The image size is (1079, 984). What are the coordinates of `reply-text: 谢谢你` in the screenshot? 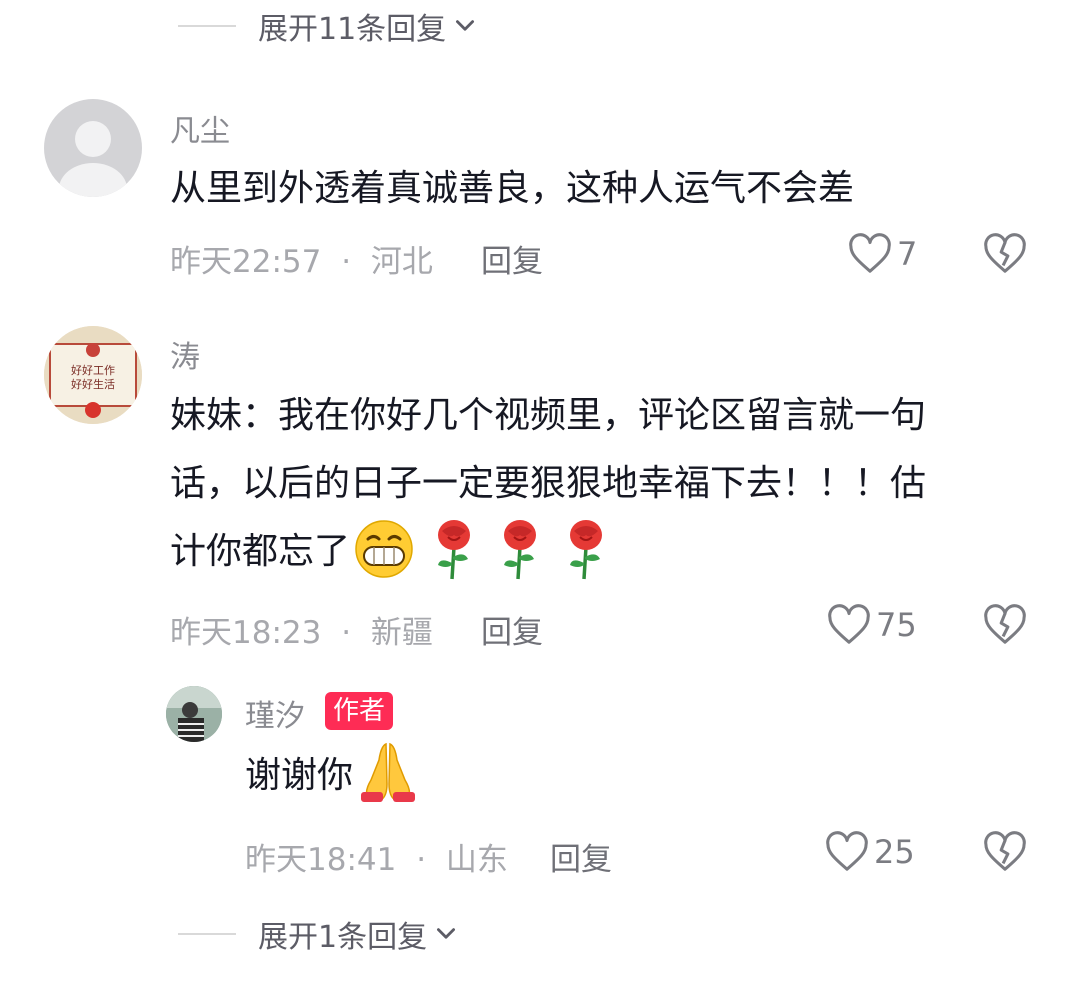 It's located at (333, 776).